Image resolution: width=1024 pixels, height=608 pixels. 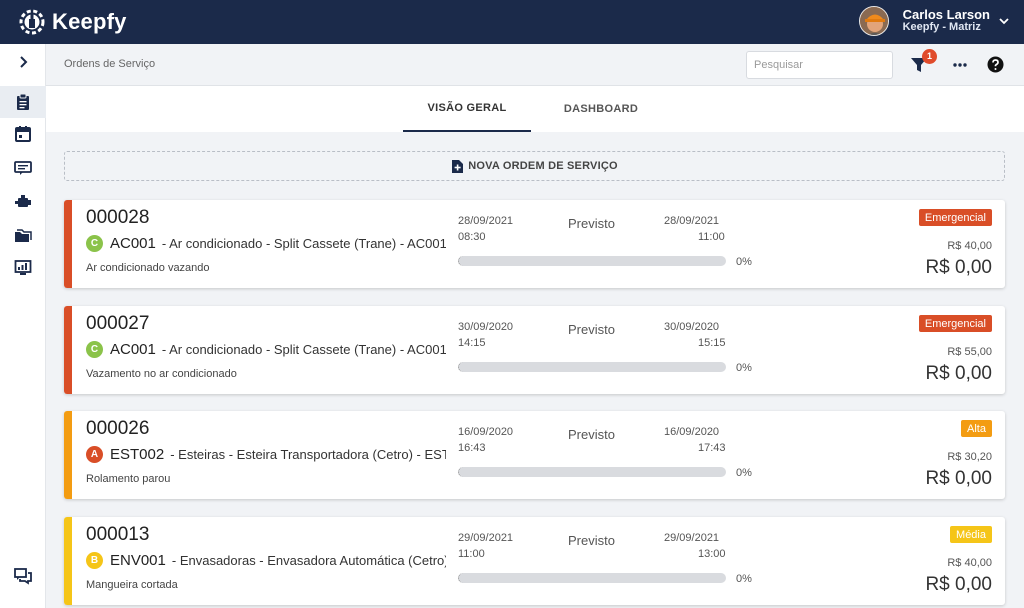 I want to click on avatar, so click(x=873, y=21).